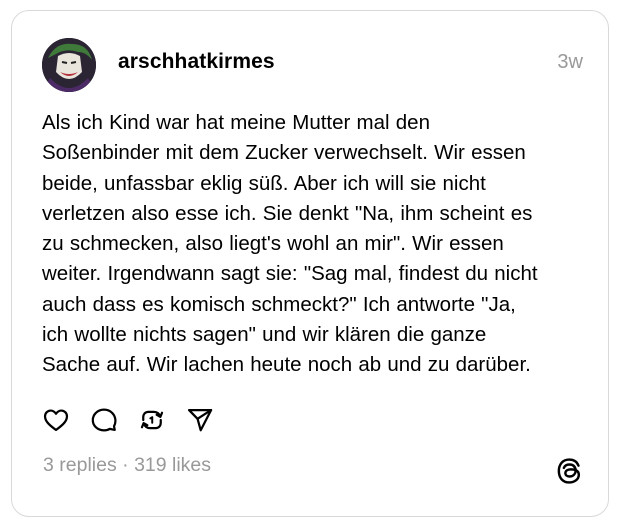 The height and width of the screenshot is (527, 620). What do you see at coordinates (172, 465) in the screenshot?
I see `likes-count: 319 likes` at bounding box center [172, 465].